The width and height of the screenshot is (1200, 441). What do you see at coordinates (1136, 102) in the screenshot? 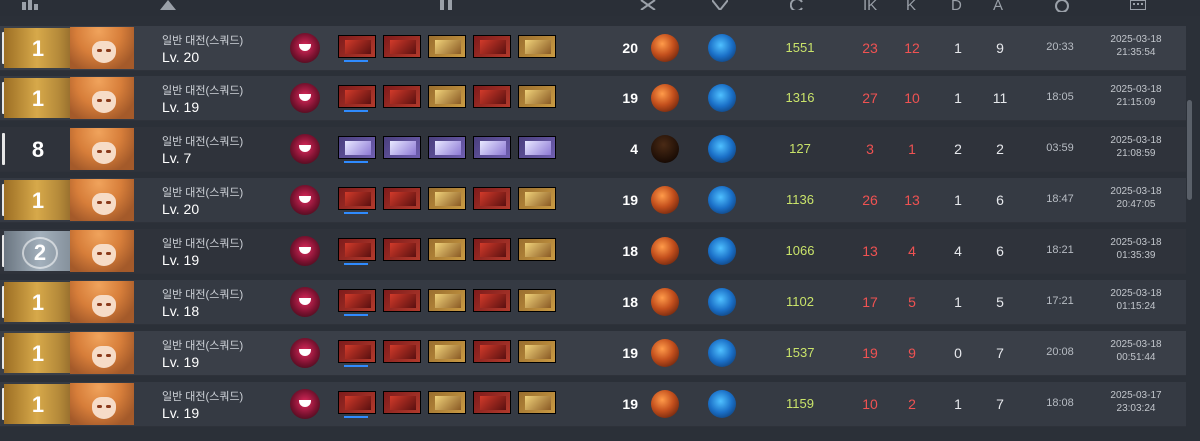
I see `match-date-time: 21:15:09` at bounding box center [1136, 102].